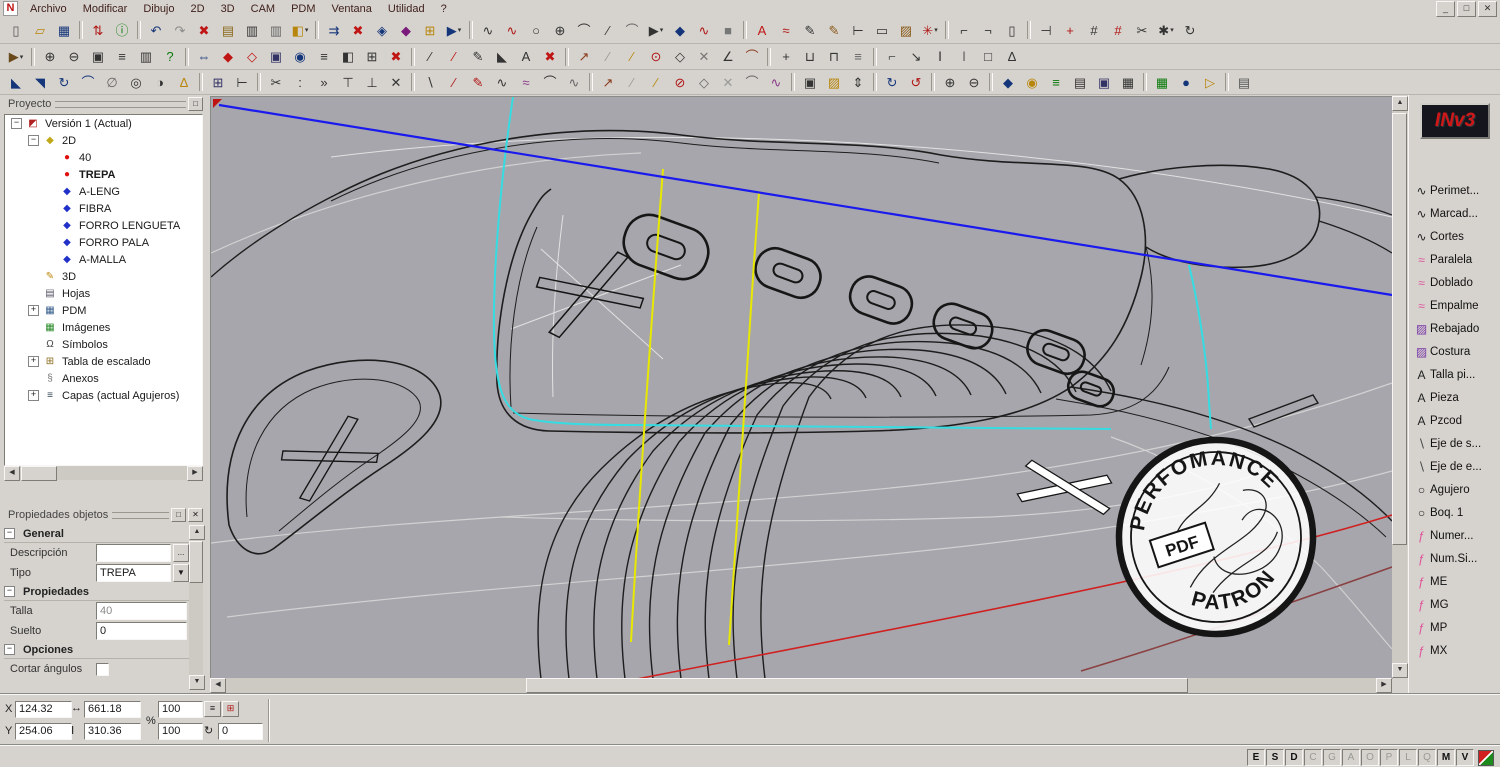 Image resolution: width=1500 pixels, height=767 pixels. What do you see at coordinates (48, 9) in the screenshot?
I see `menu-item-archivo: Archivo` at bounding box center [48, 9].